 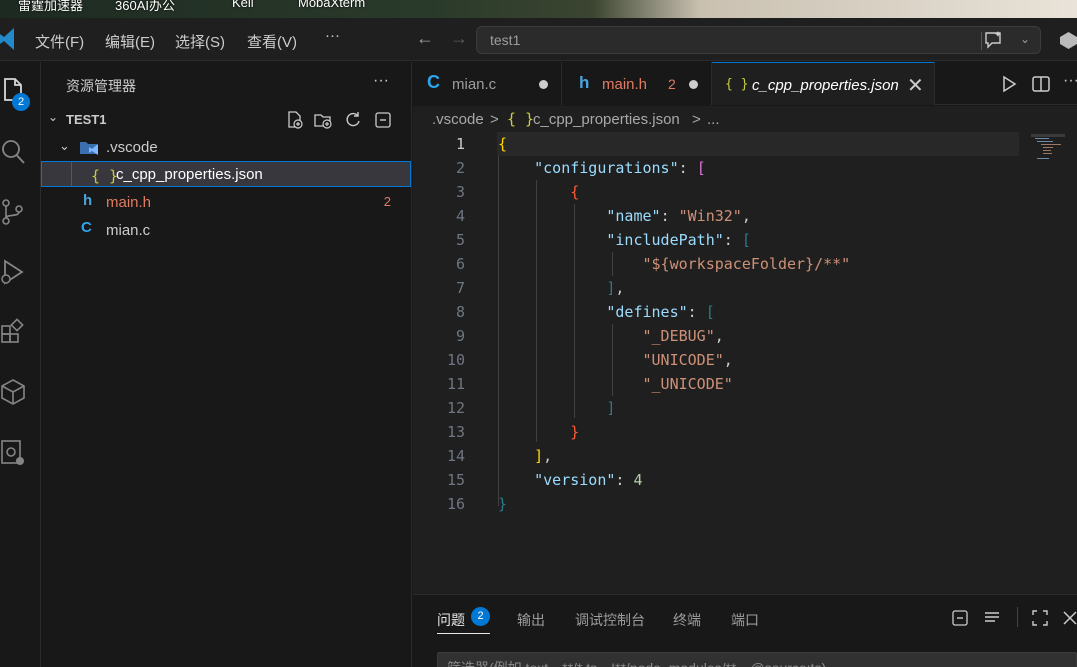 I want to click on split-editor-icon, so click(x=1041, y=84).